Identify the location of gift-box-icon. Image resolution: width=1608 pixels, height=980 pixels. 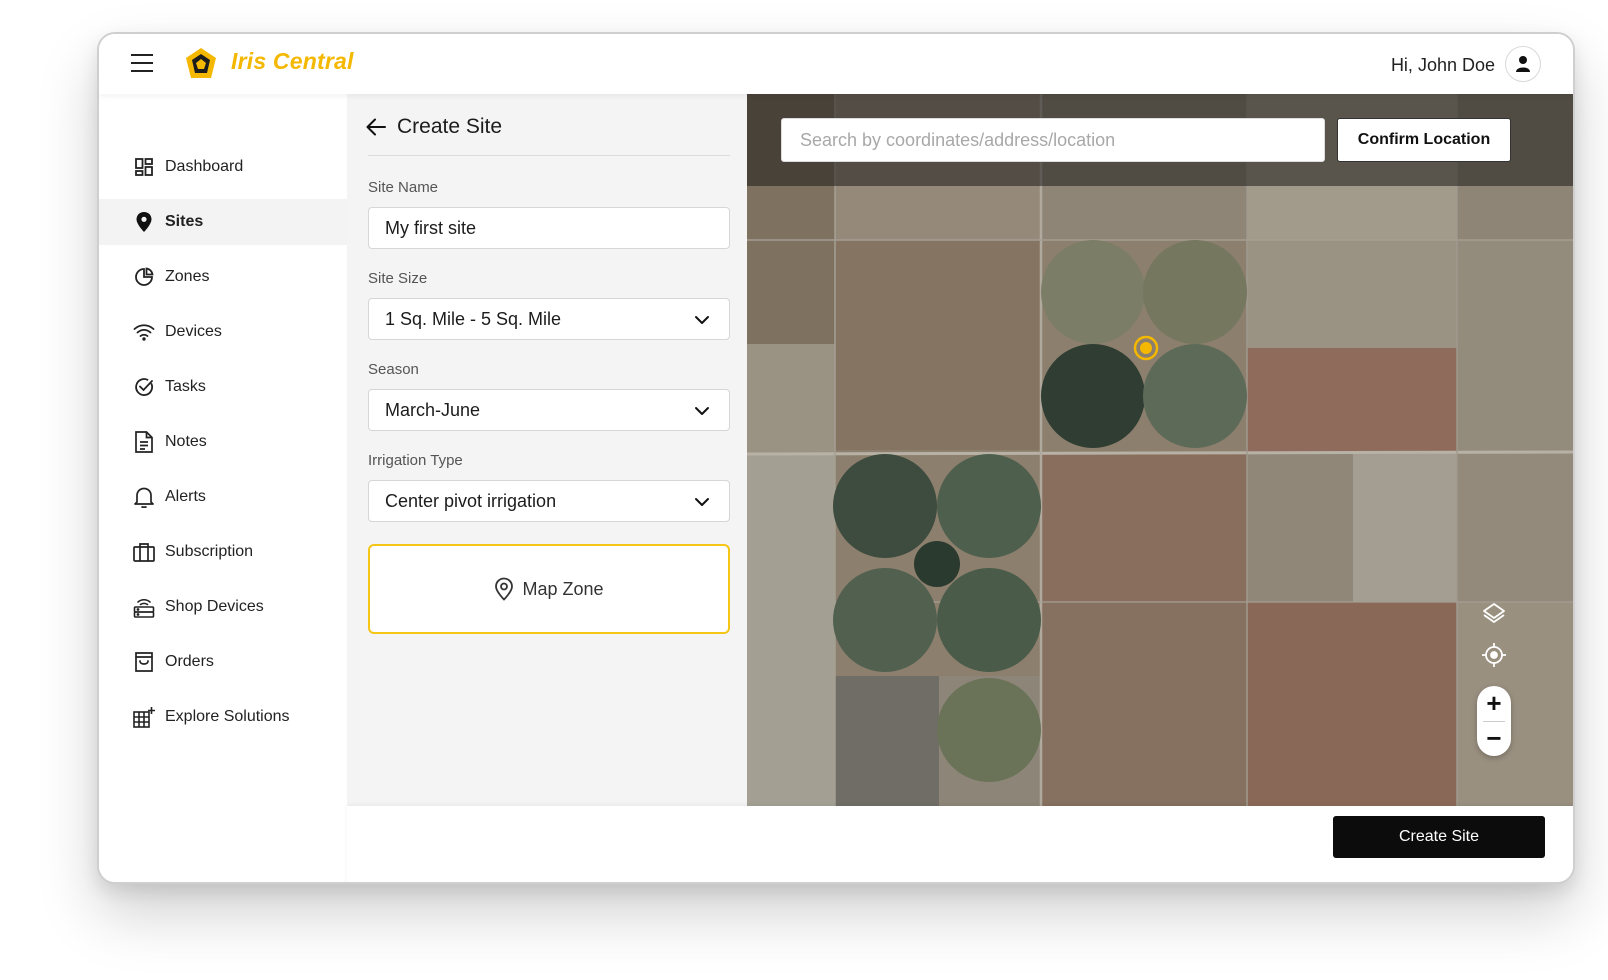
(144, 552).